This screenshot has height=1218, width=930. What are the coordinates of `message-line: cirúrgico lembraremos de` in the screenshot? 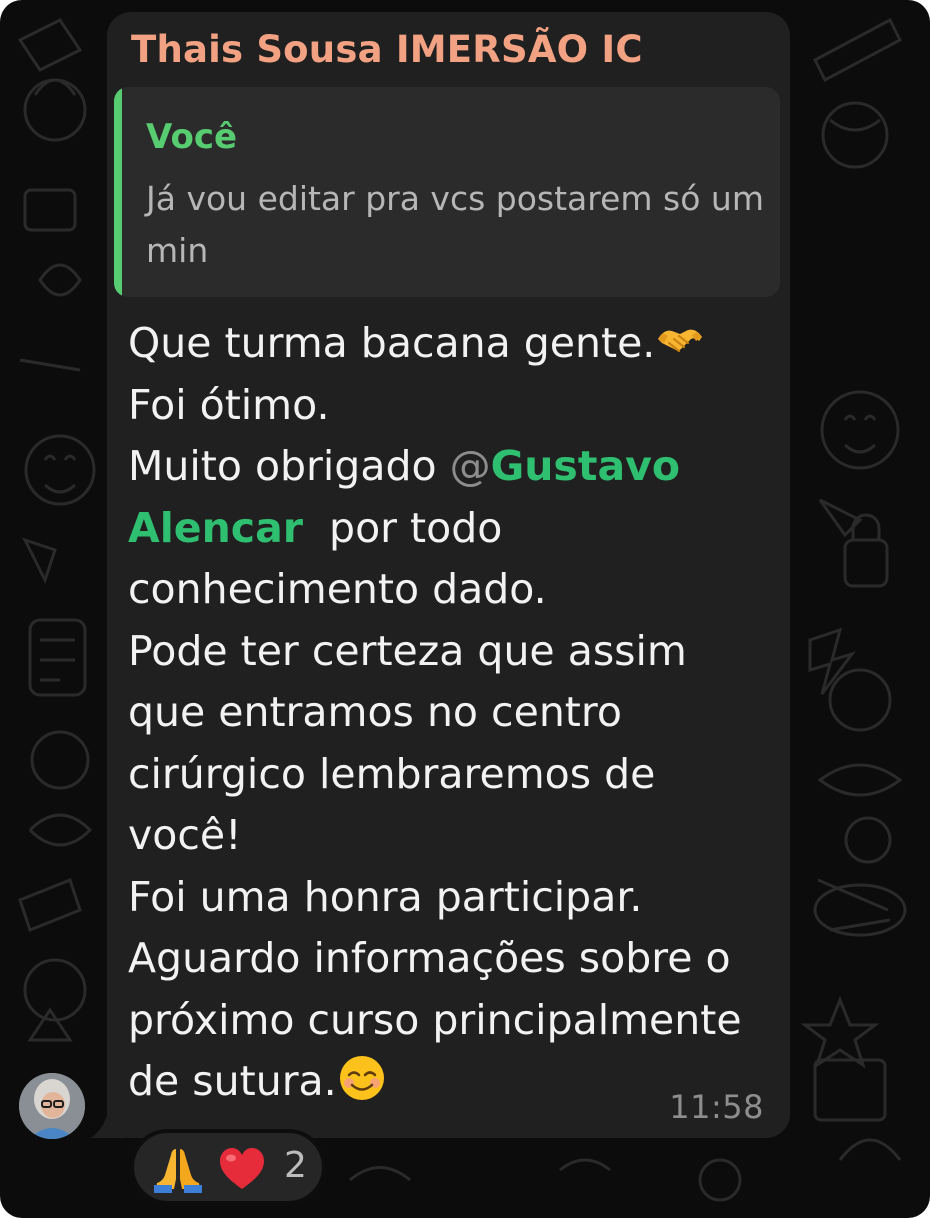 It's located at (392, 773).